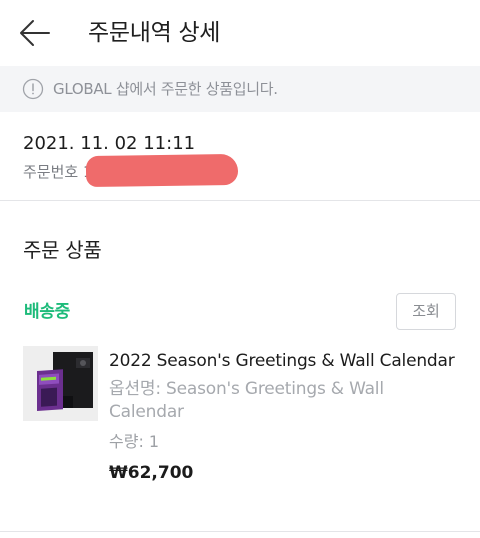 The image size is (480, 538). Describe the element at coordinates (109, 143) in the screenshot. I see `order-date: 2021. 11. 02 11:11` at that location.